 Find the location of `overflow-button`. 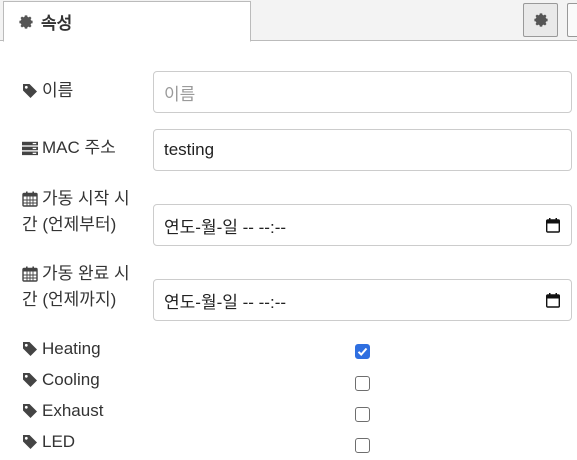

overflow-button is located at coordinates (572, 20).